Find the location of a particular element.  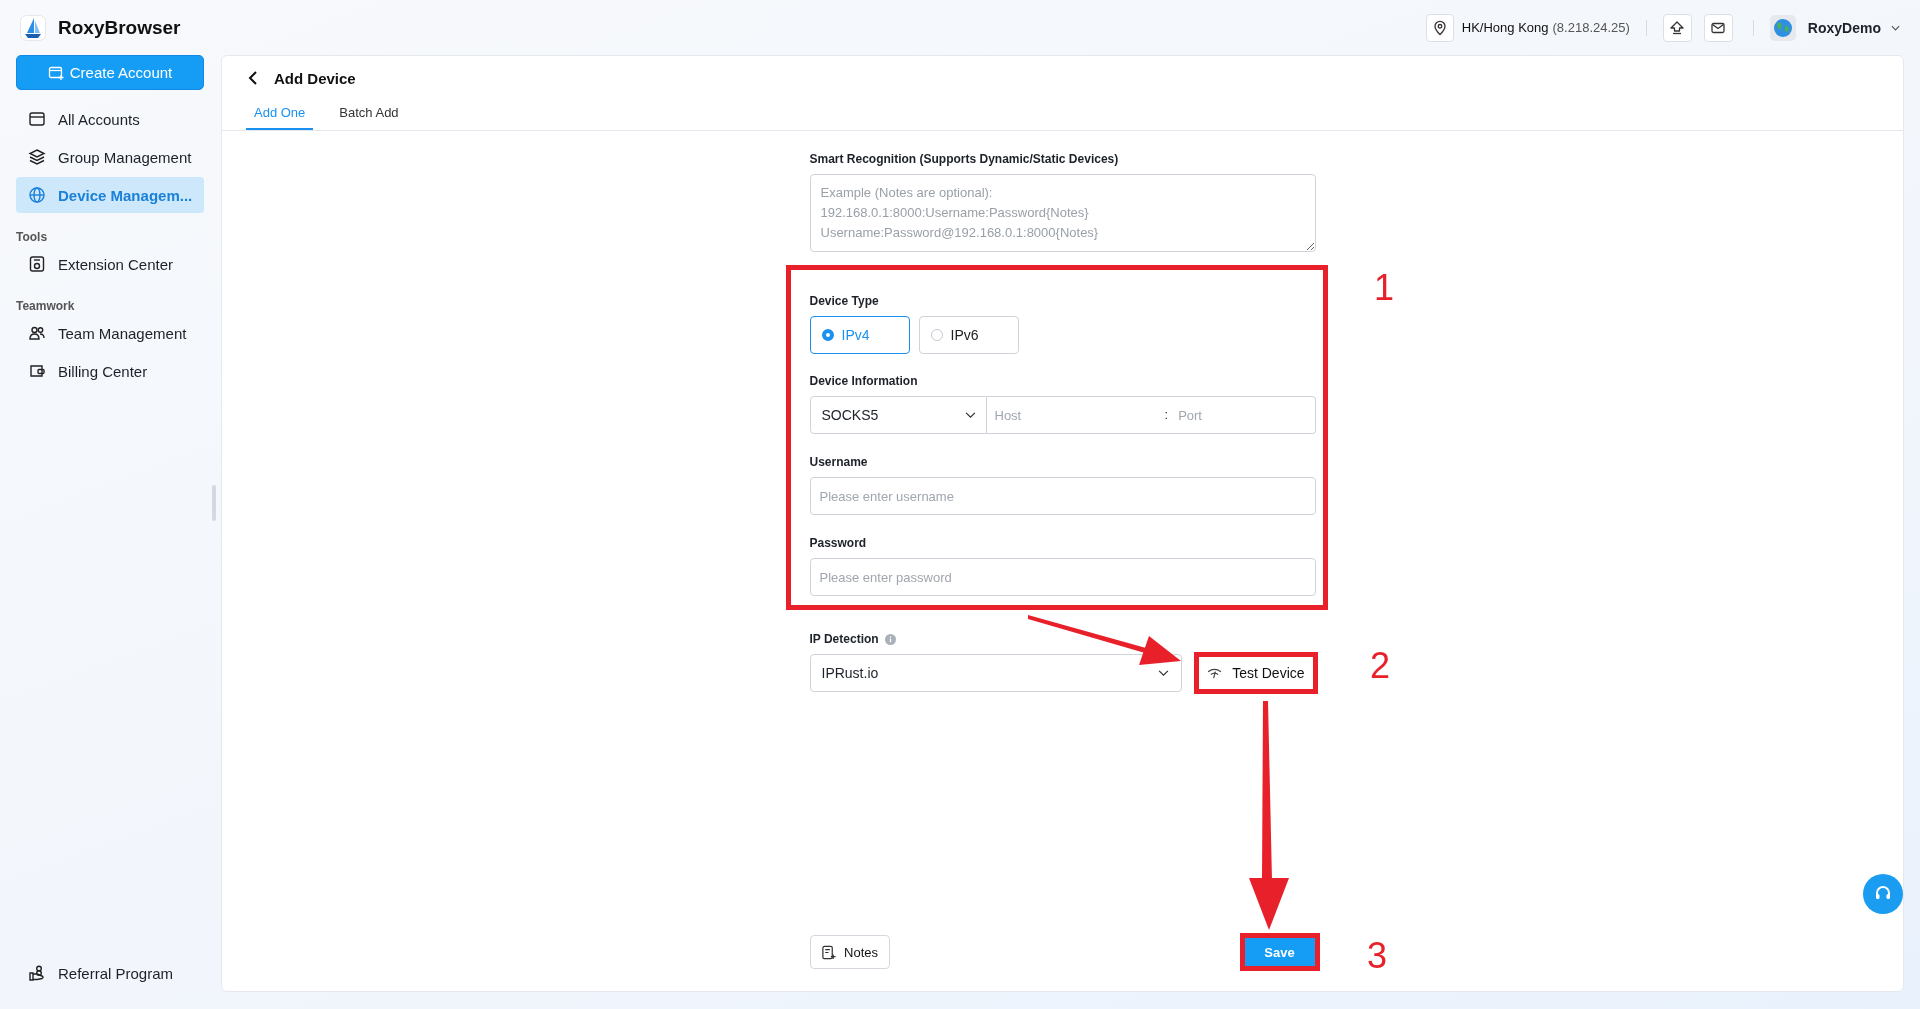

window-icon is located at coordinates (37, 119).